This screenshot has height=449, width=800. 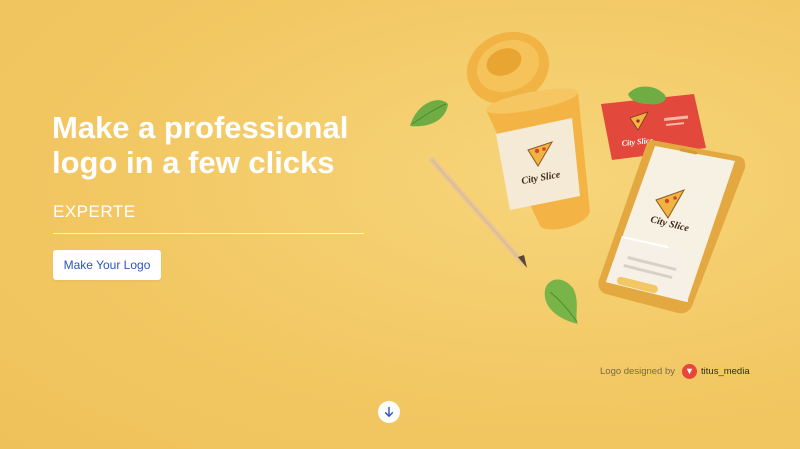 I want to click on coffee-cup: City Slice, so click(x=537, y=159).